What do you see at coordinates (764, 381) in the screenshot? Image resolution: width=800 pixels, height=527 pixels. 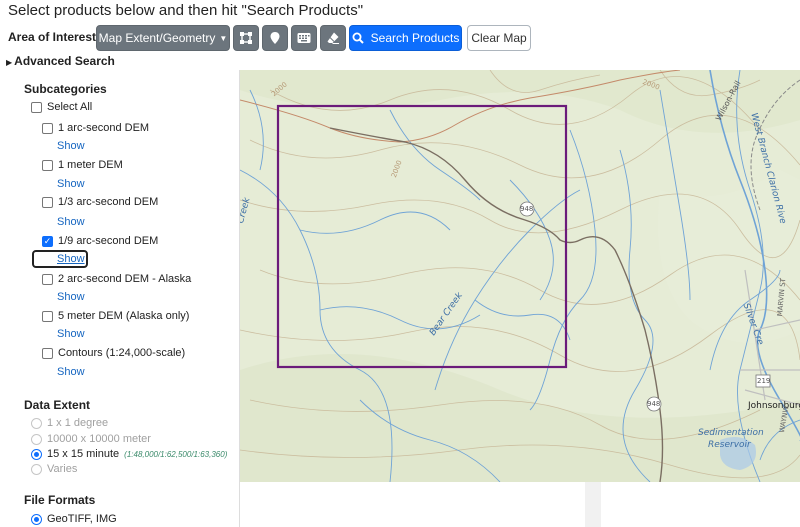 I see `route-219-label: 219` at bounding box center [764, 381].